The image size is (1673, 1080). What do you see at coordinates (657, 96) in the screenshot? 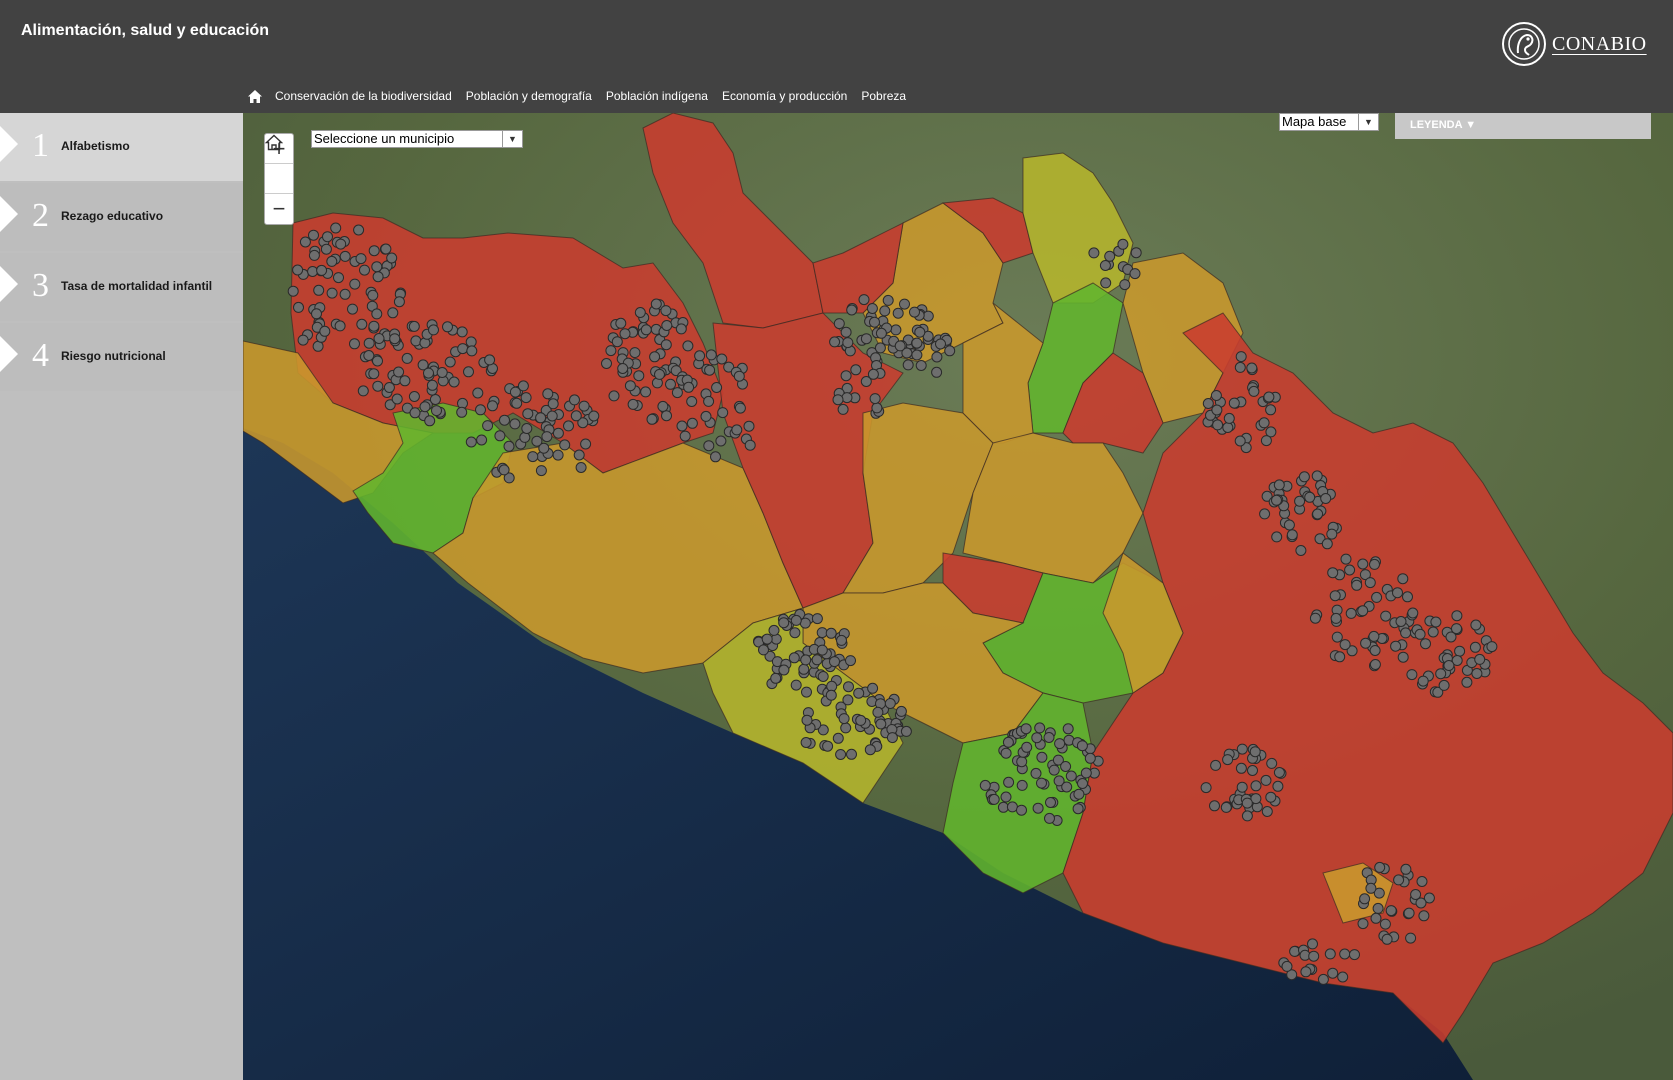
I see `nav-poblacion-indigena: Población indígena` at bounding box center [657, 96].